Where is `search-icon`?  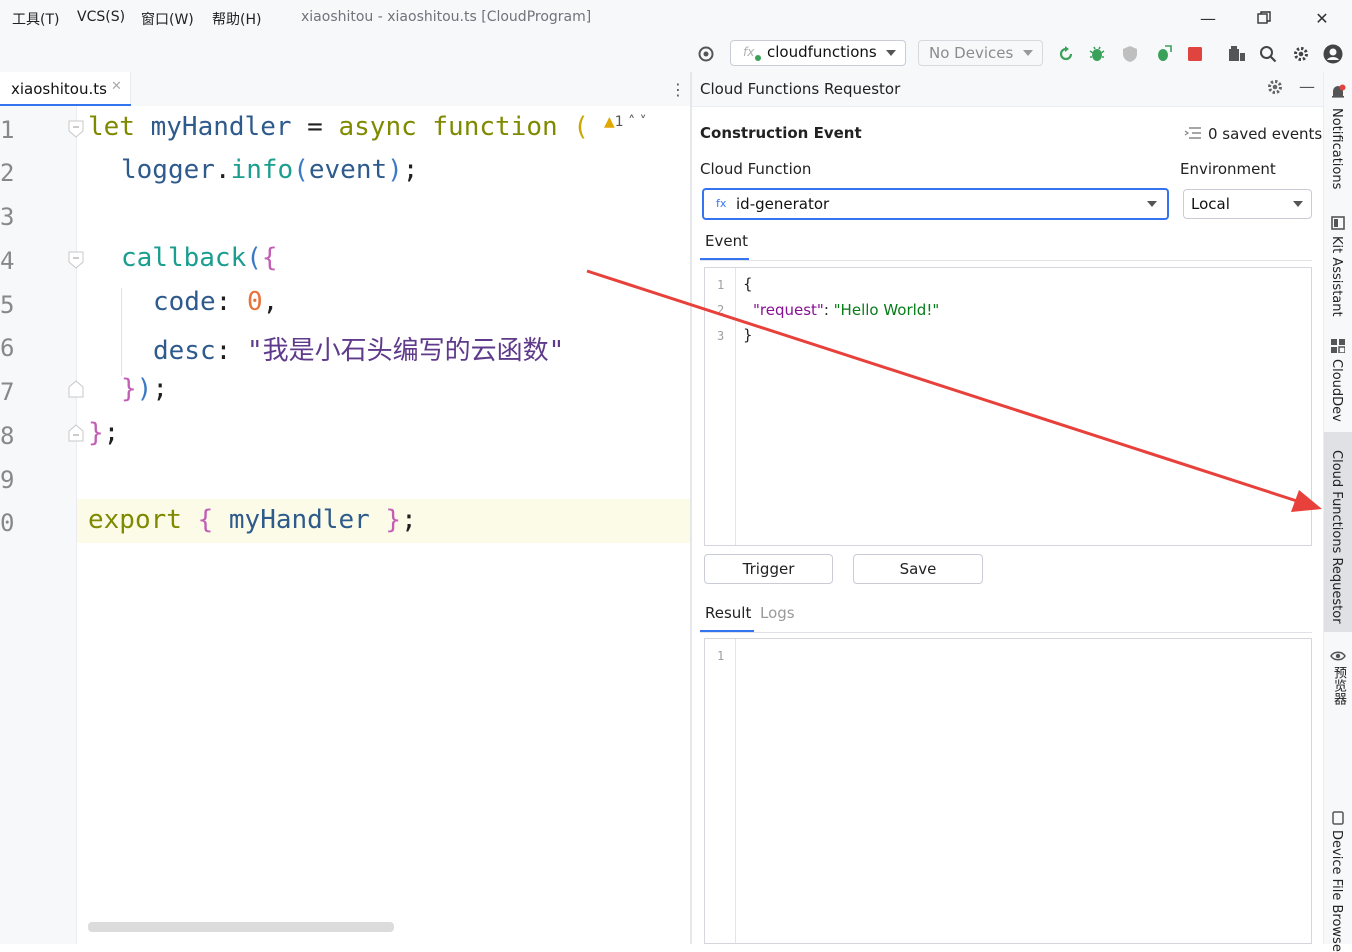 search-icon is located at coordinates (1268, 54).